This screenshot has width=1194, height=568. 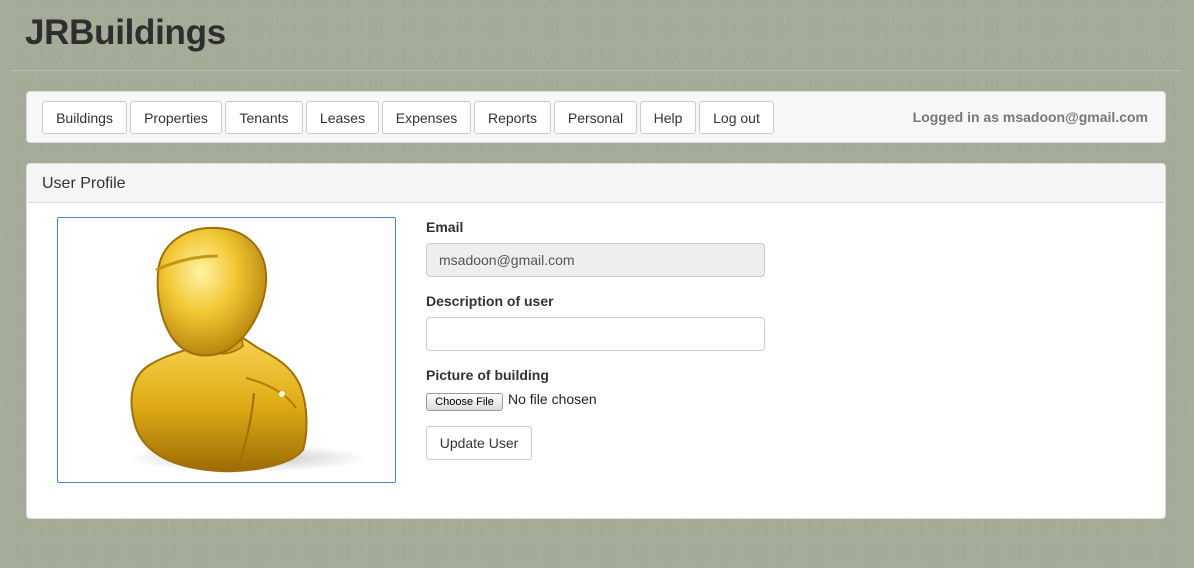 What do you see at coordinates (264, 117) in the screenshot?
I see `nav-tenants-button: Tenants` at bounding box center [264, 117].